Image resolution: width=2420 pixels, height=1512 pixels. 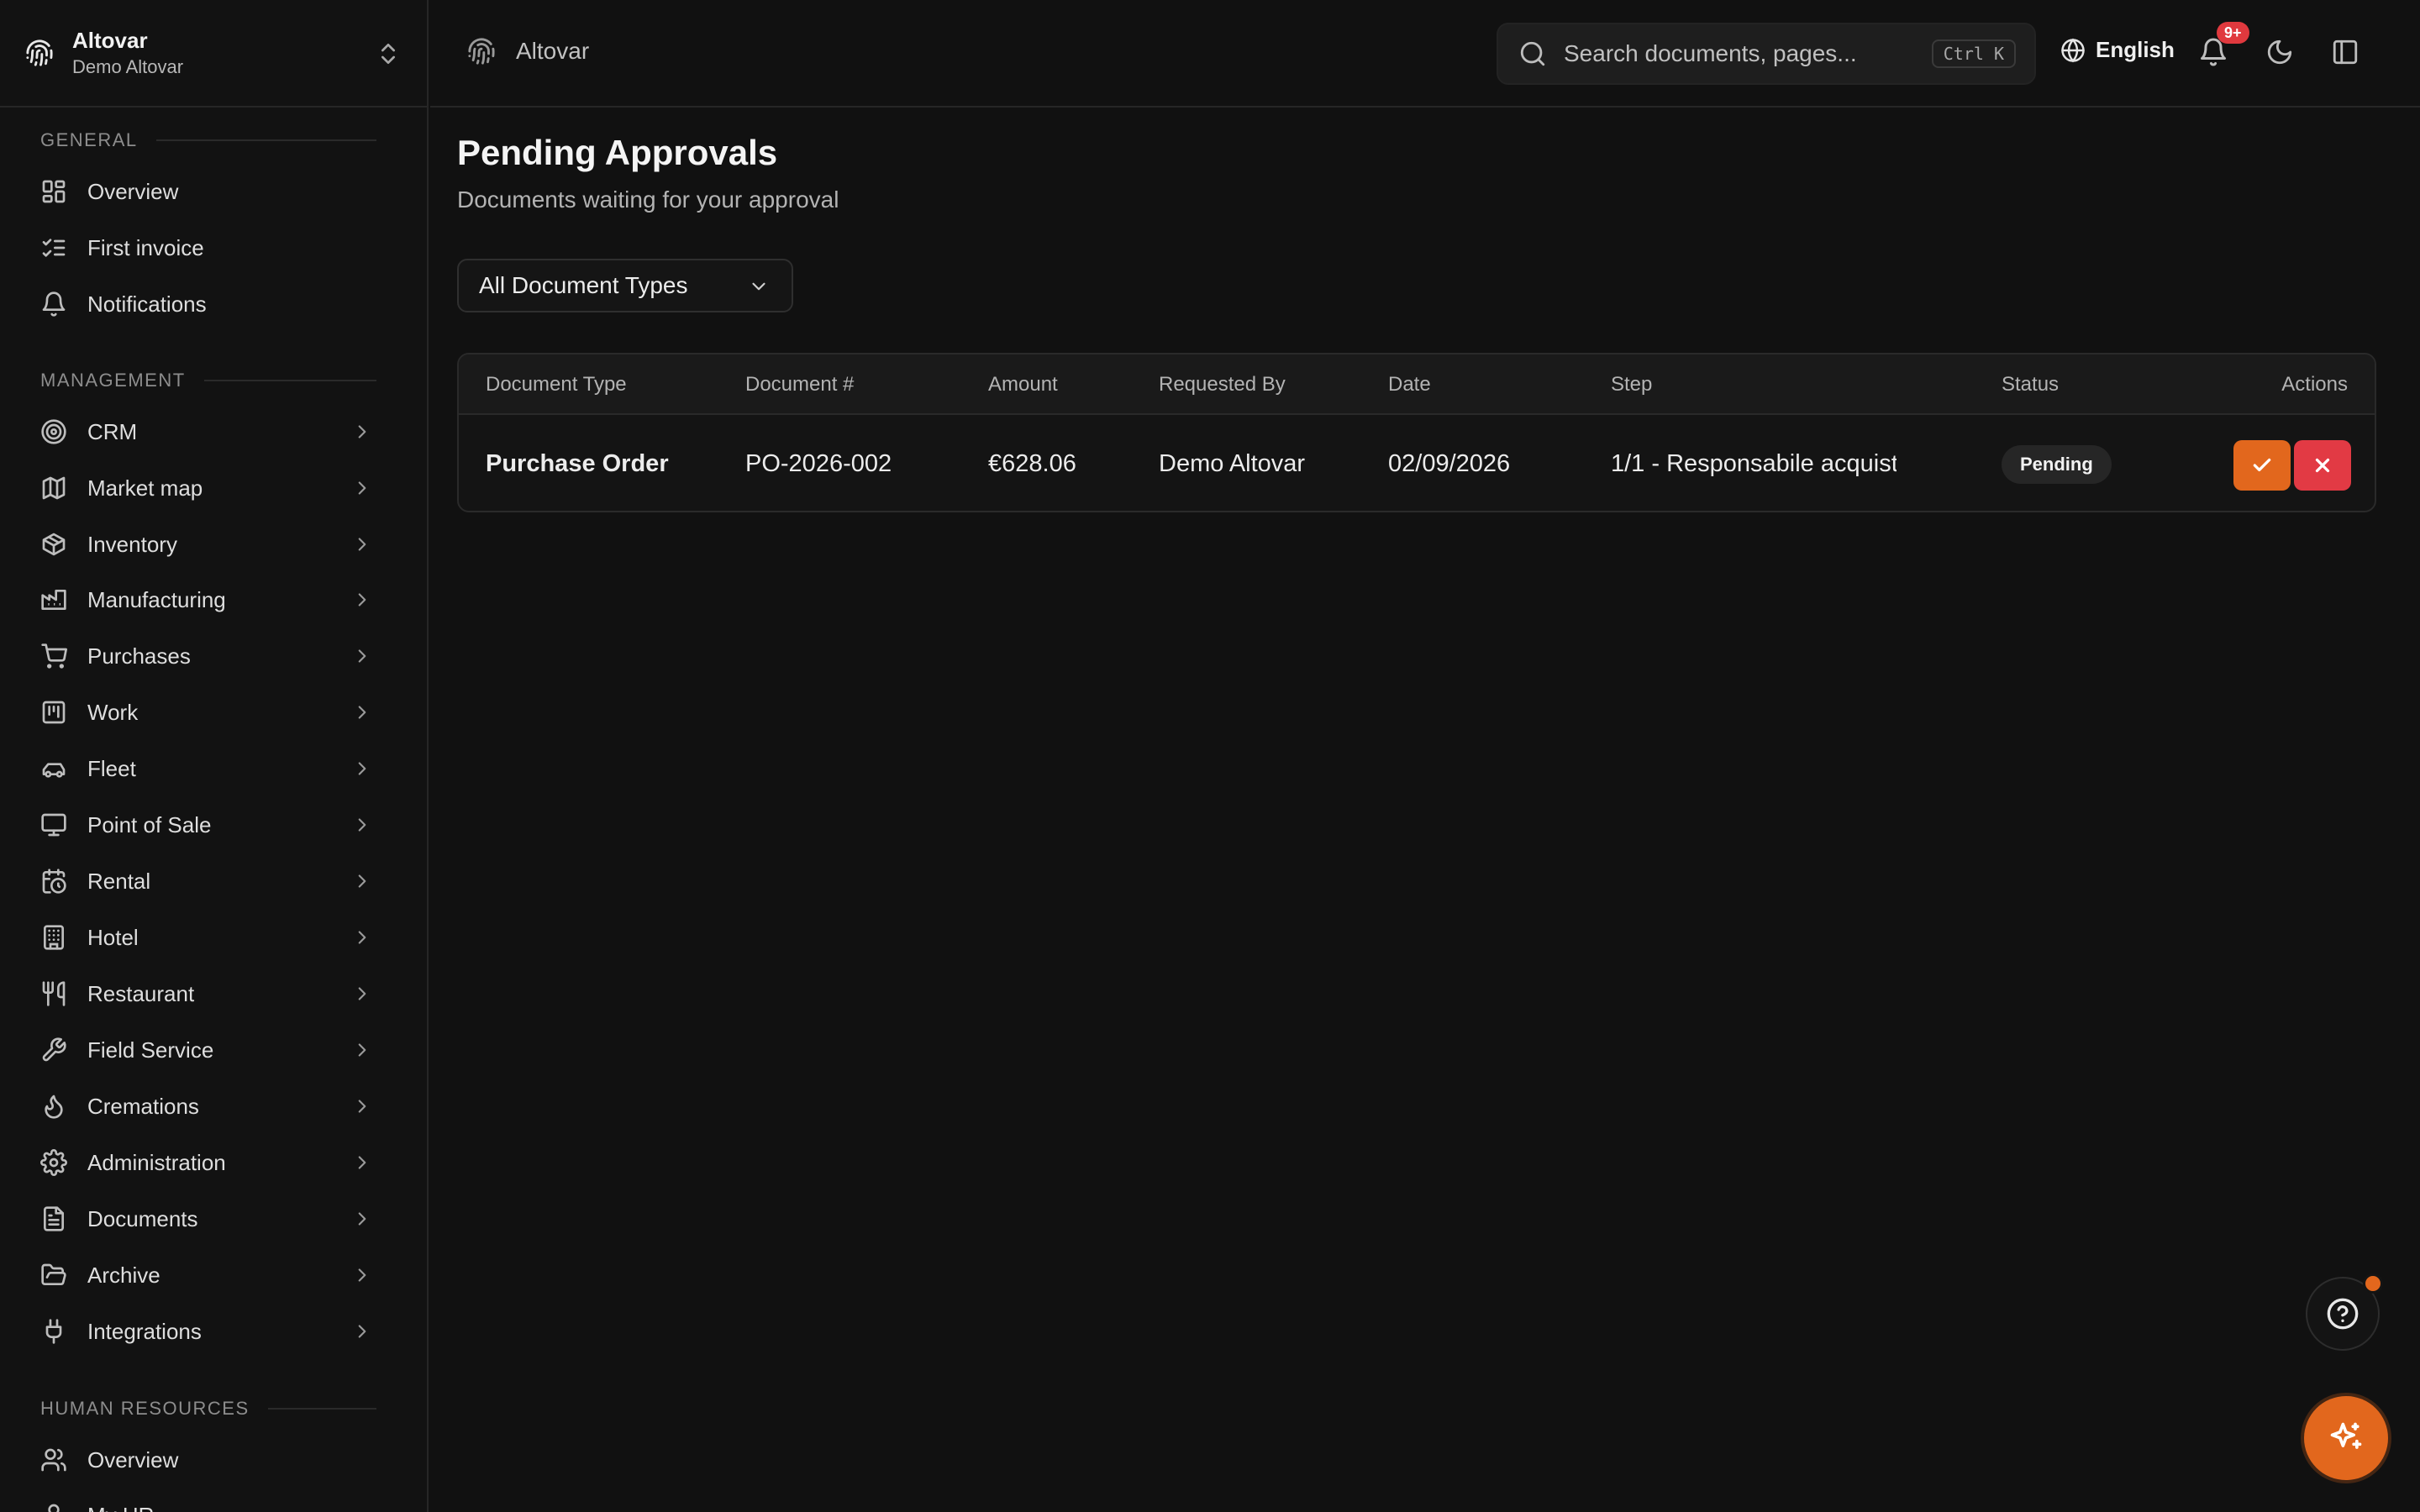 What do you see at coordinates (54, 993) in the screenshot?
I see `utensils-icon` at bounding box center [54, 993].